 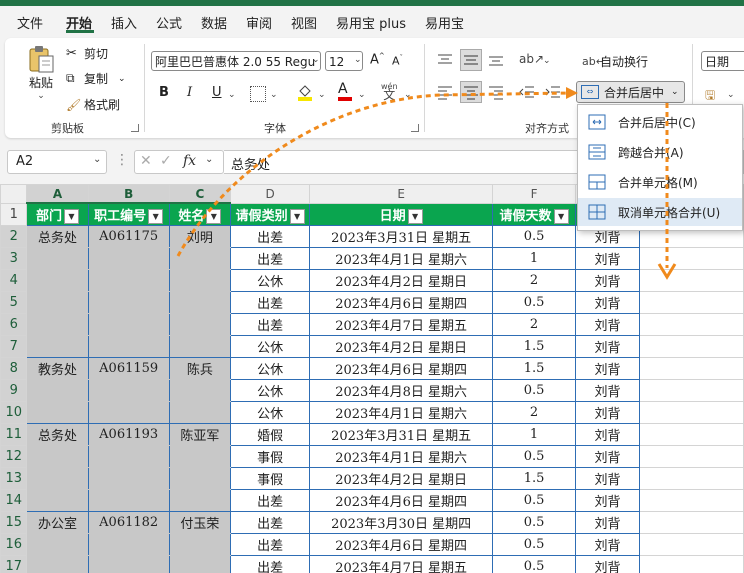 I want to click on more-options-icon: ⋮, so click(x=122, y=160).